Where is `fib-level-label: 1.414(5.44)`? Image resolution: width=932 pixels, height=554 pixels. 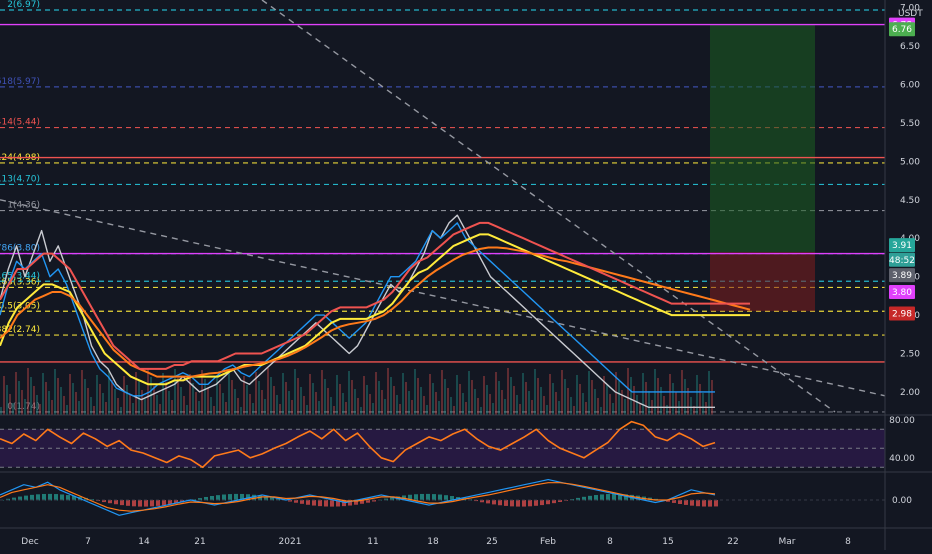
fib-level-label: 1.414(5.44) is located at coordinates (20, 123).